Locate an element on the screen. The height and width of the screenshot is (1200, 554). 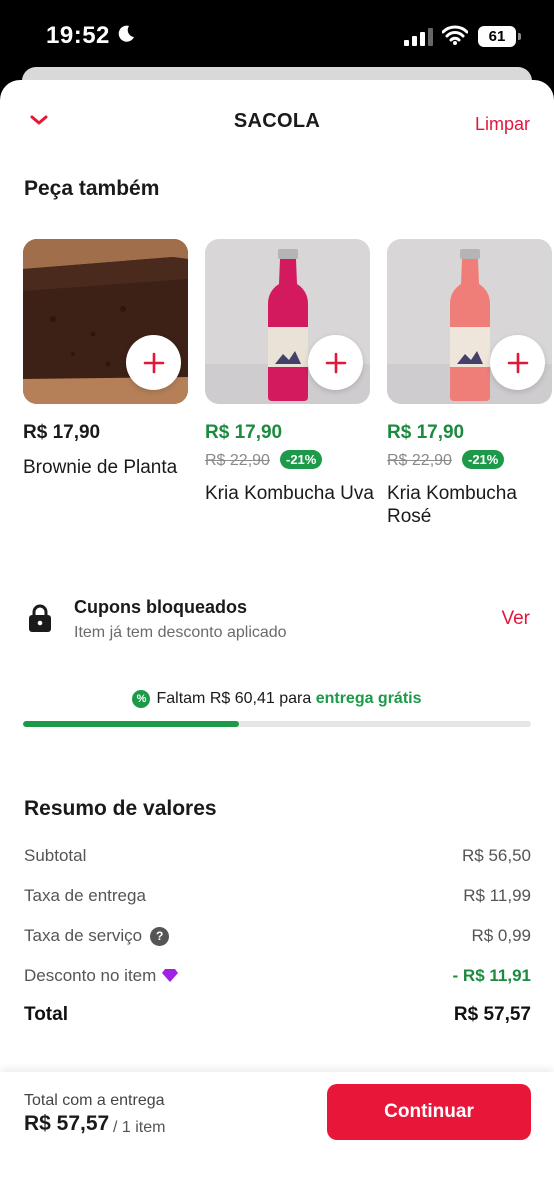
product-card-brownie: R$ 17,90 Brownie de Planta is located at coordinates (105, 358).